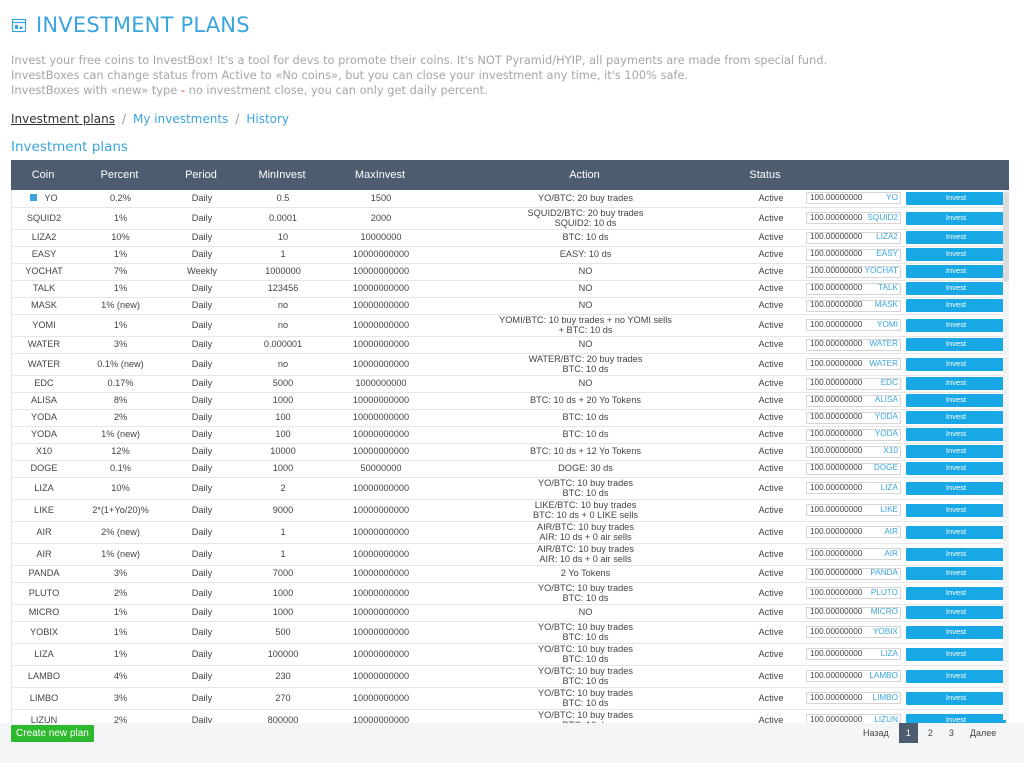 The image size is (1024, 763). Describe the element at coordinates (908, 733) in the screenshot. I see `pagination-page-1: 1` at that location.